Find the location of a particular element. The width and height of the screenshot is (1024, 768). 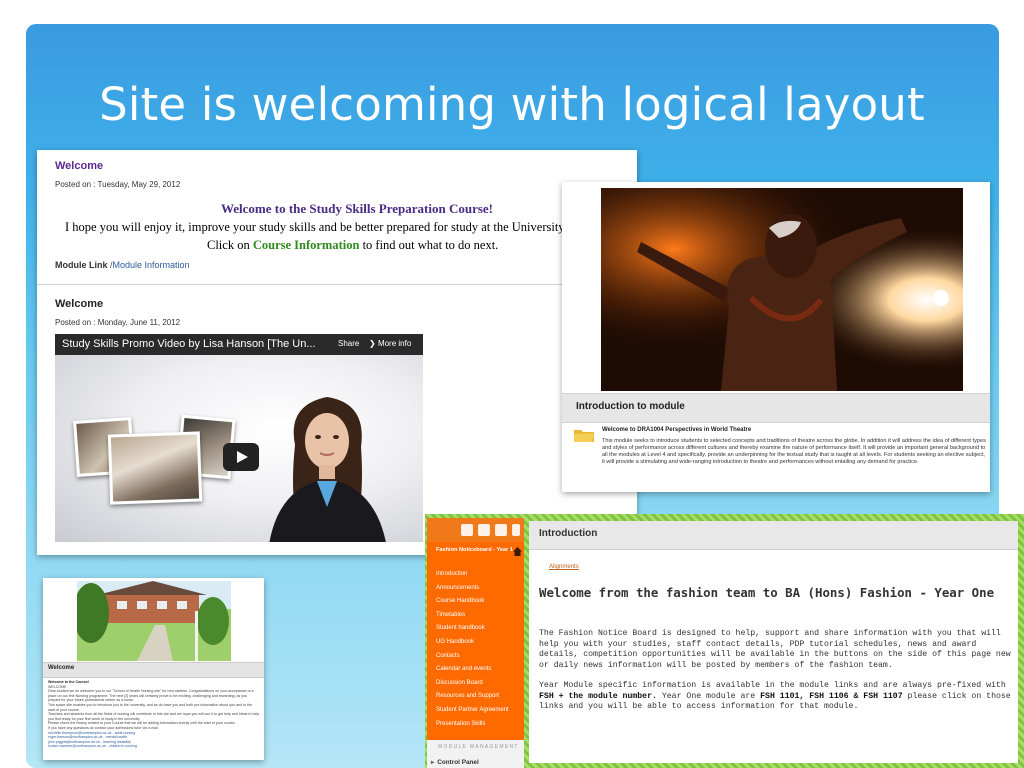

more-info-icon: ❯ is located at coordinates (373, 343).